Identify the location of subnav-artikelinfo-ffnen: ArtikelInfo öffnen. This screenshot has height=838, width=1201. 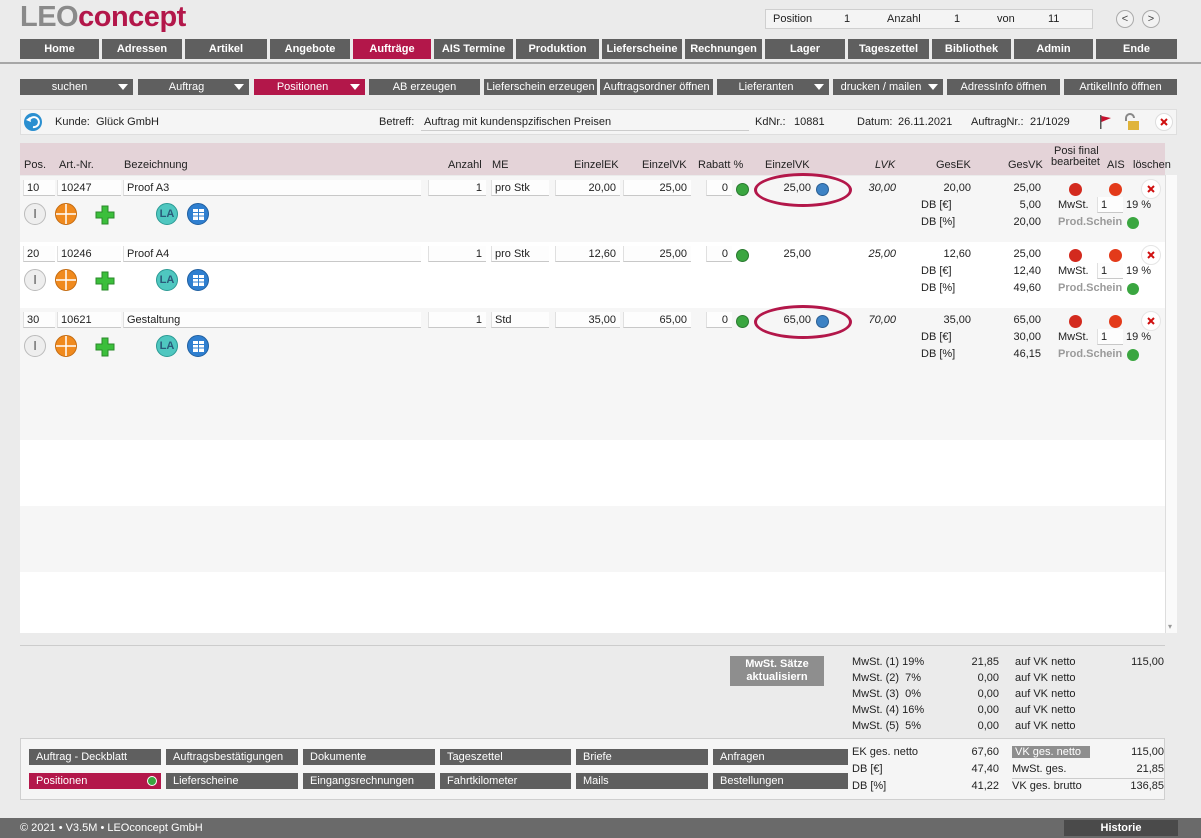
(1120, 87).